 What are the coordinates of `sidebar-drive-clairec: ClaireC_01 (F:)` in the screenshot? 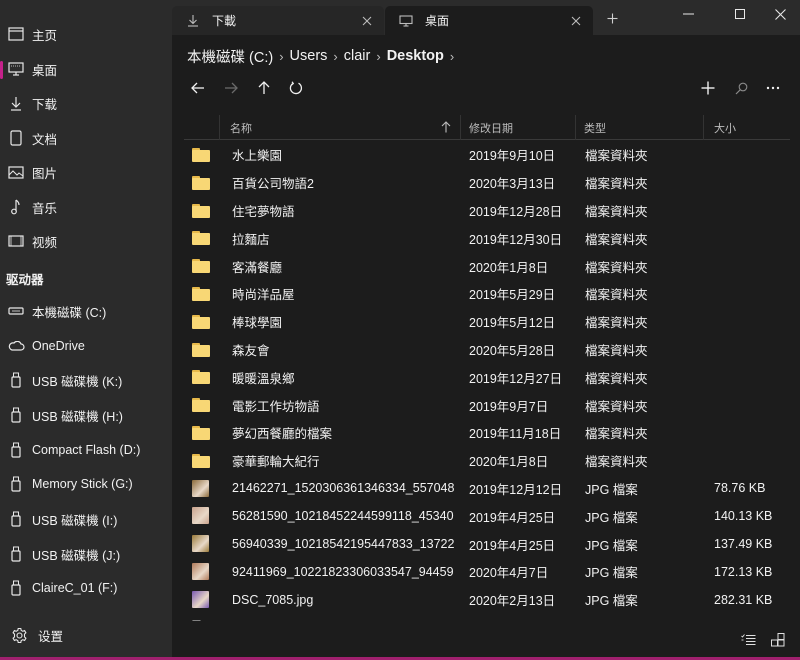 It's located at (86, 588).